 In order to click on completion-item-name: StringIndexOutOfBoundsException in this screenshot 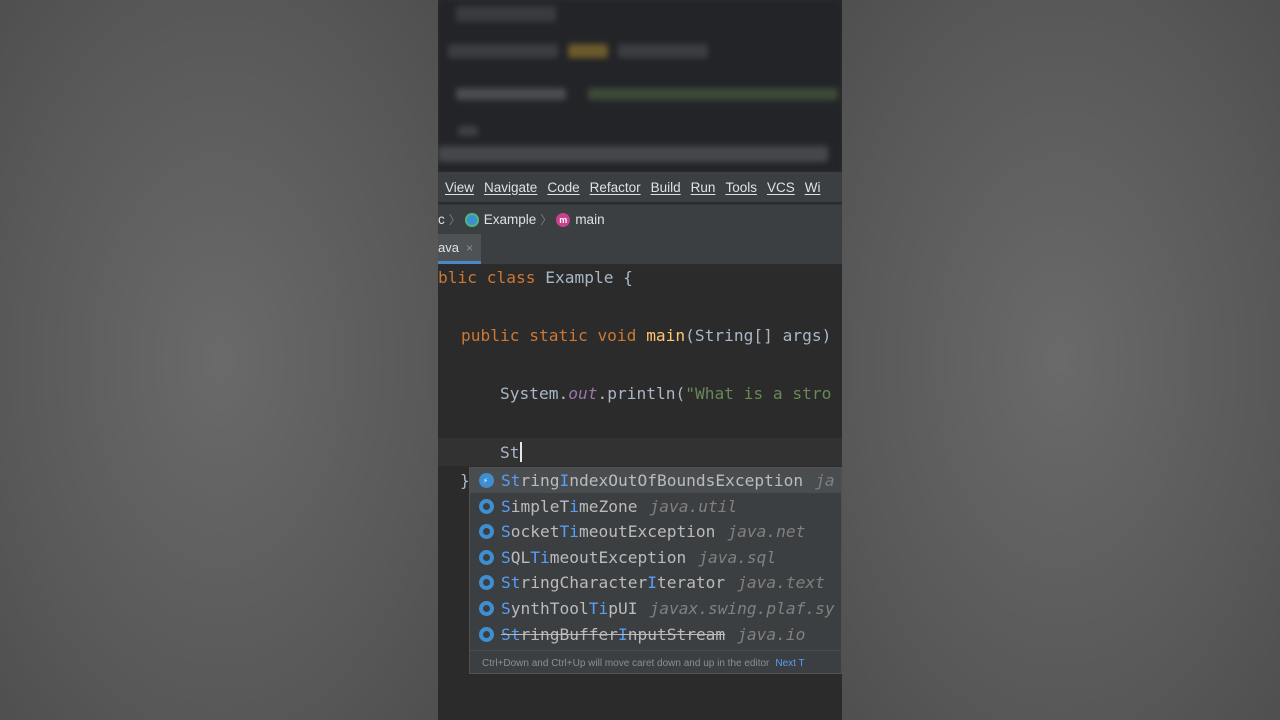, I will do `click(652, 480)`.